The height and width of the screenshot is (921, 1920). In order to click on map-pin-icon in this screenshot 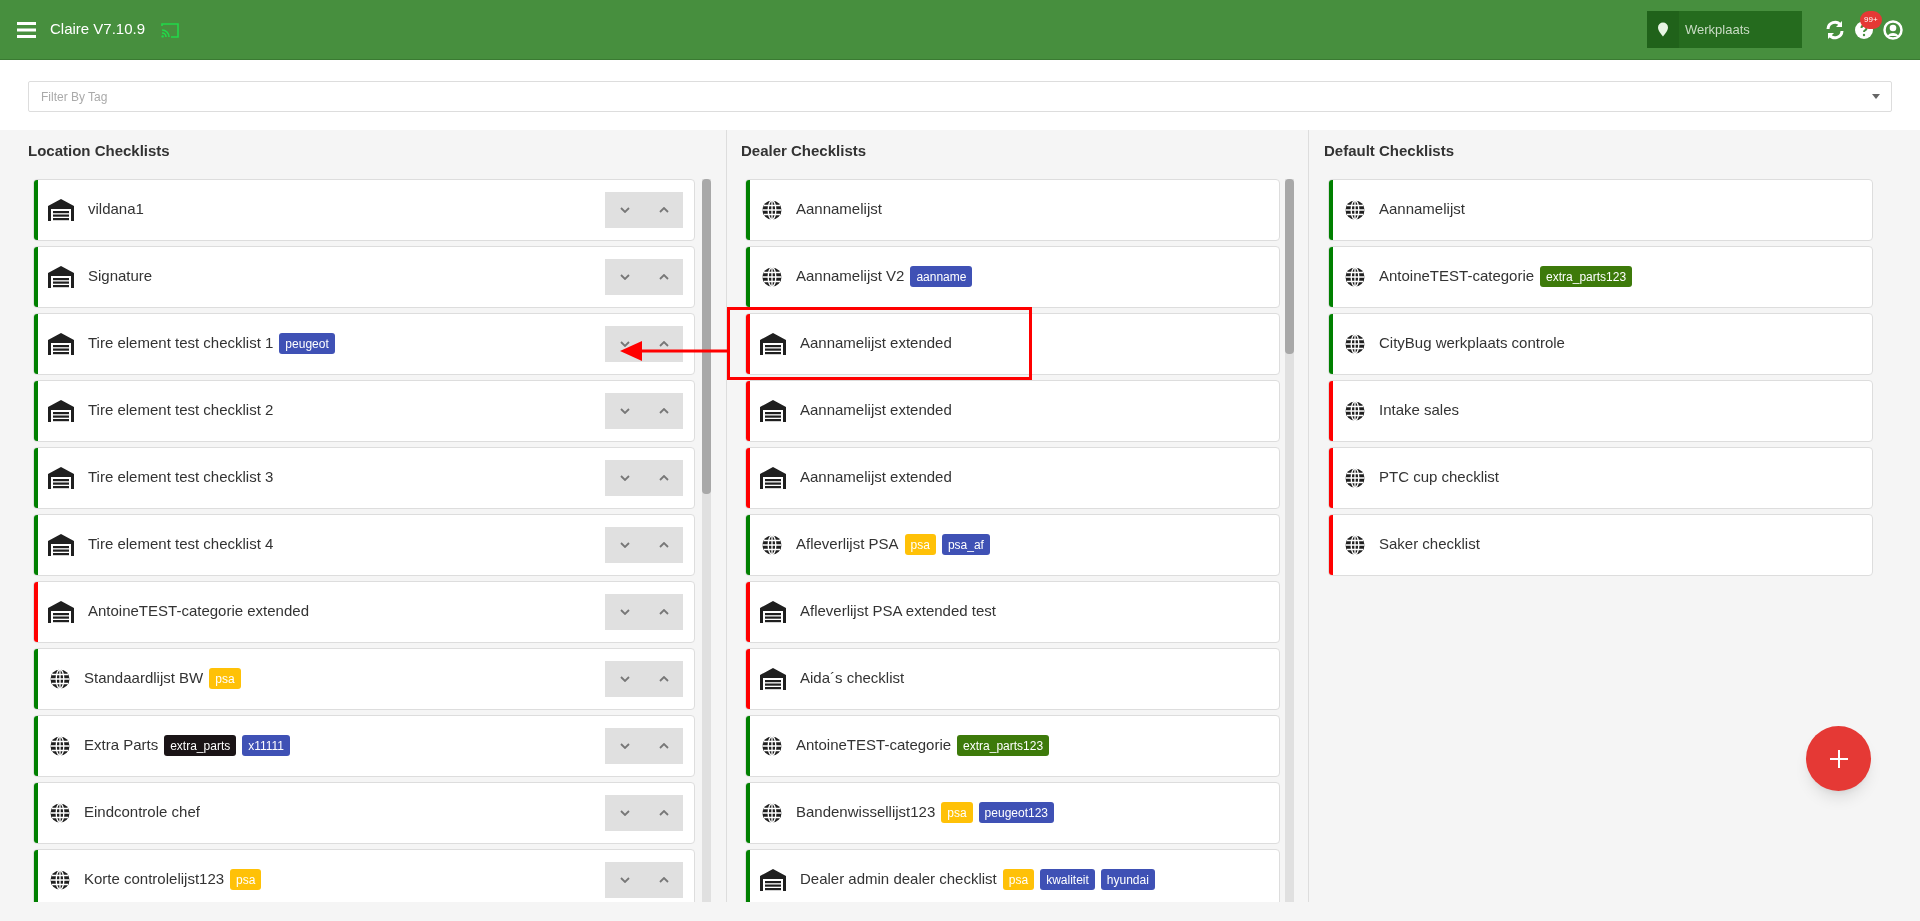, I will do `click(1663, 29)`.